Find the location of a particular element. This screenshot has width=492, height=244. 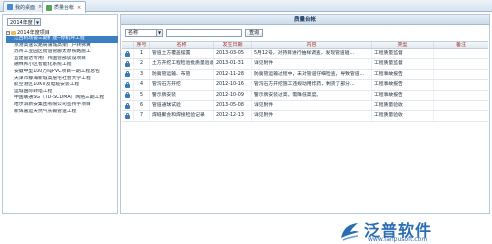

desktop-icon is located at coordinates (10, 7).